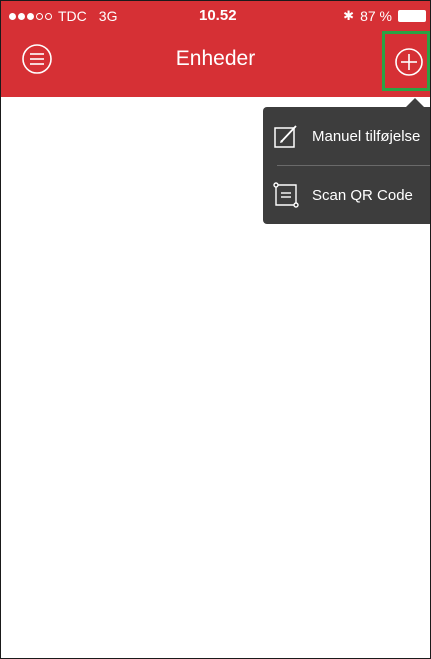 The image size is (431, 659). I want to click on battery-icon, so click(412, 16).